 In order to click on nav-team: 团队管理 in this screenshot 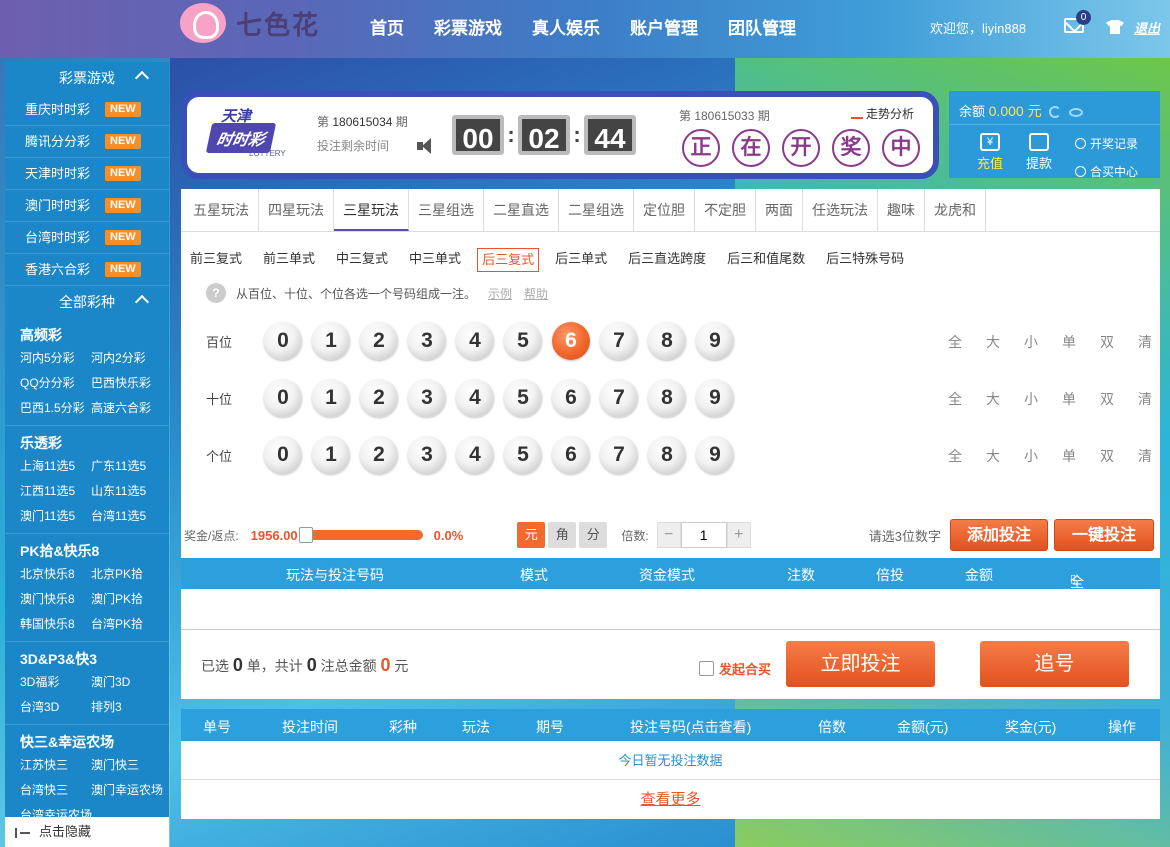, I will do `click(762, 26)`.